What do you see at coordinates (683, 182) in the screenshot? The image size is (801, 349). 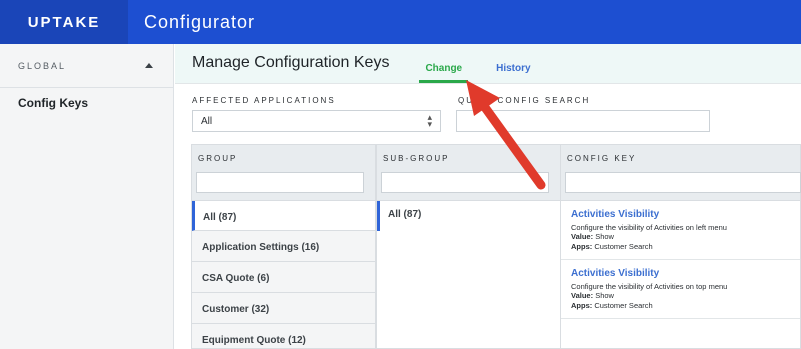 I see `config-key-filter-input` at bounding box center [683, 182].